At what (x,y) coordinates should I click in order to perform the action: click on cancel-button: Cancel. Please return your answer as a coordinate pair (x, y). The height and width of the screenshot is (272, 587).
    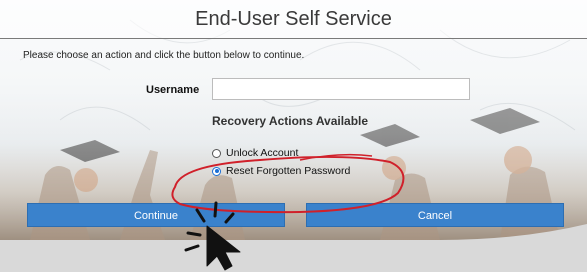
    Looking at the image, I should click on (435, 215).